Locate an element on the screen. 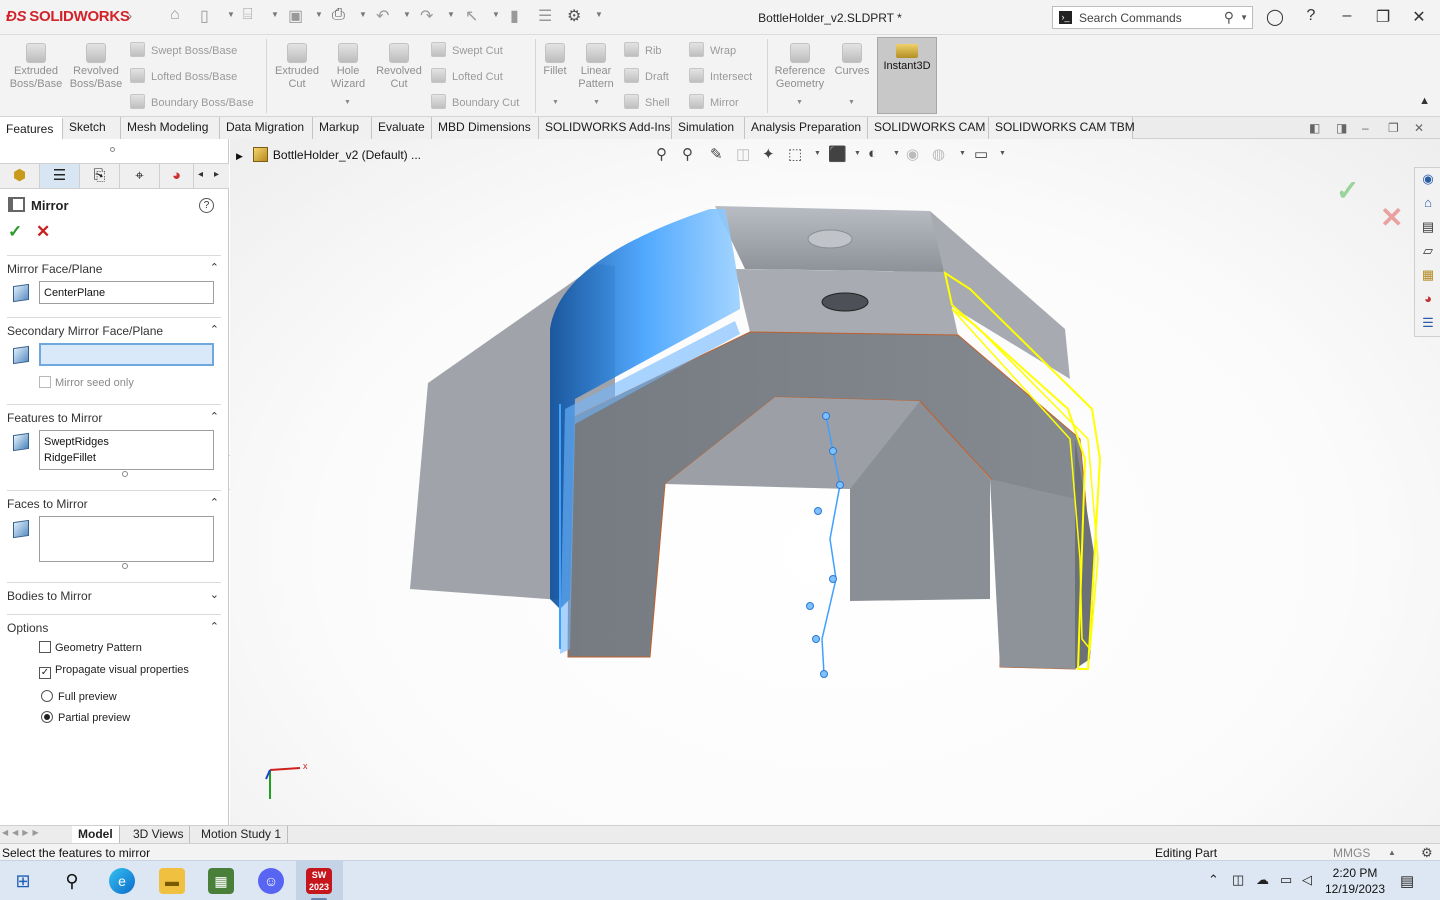 The image size is (1440, 900). tile-right-icon: ◨ is located at coordinates (1341, 128).